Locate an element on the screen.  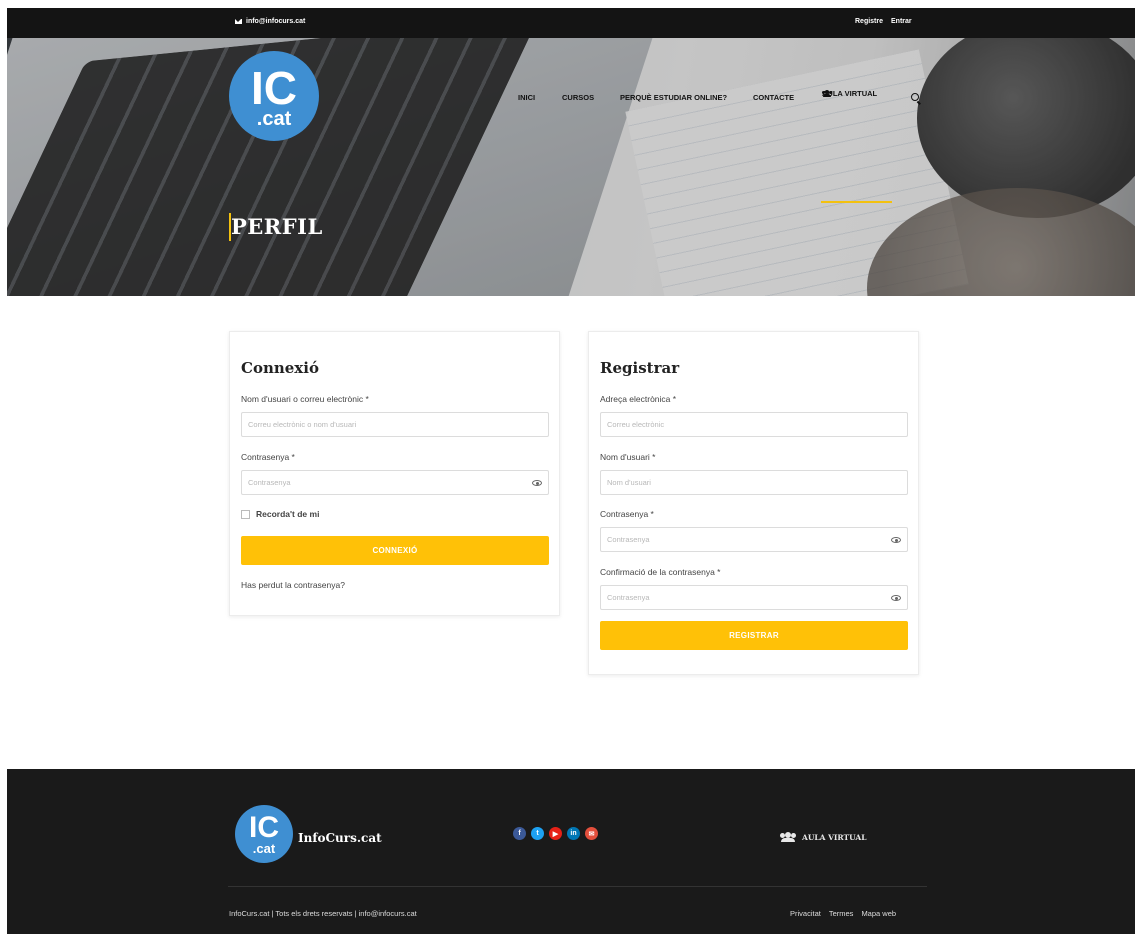
footer-aula-virtual-link: AULA VIRTUAL is located at coordinates (823, 837).